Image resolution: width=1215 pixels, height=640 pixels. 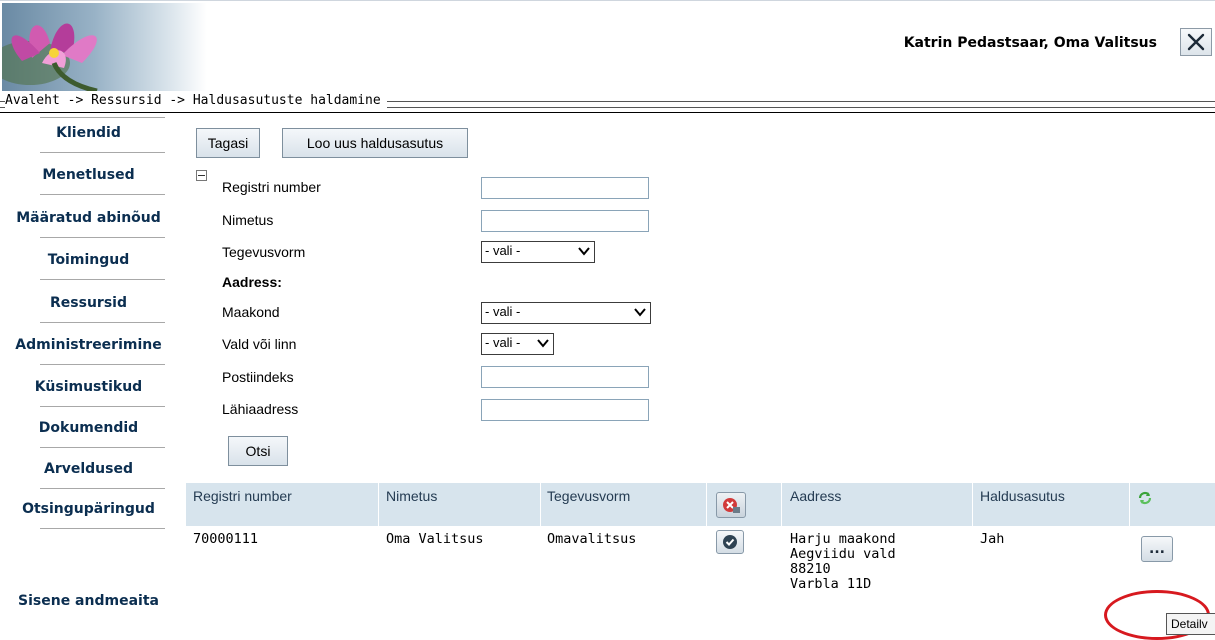 I want to click on postal-code-label: Postiindeks, so click(x=258, y=377).